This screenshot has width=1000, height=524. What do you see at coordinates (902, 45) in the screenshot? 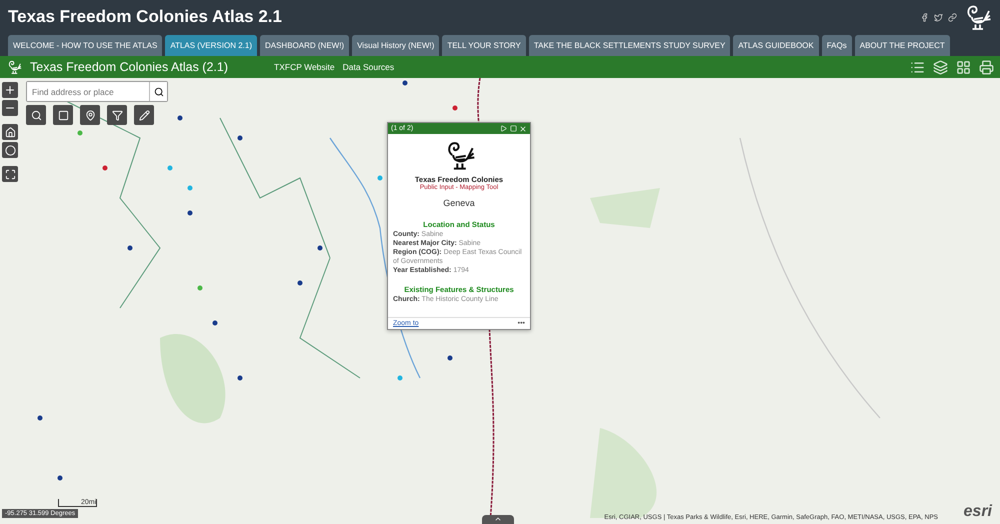
I see `nav-tab: ABOUT THE PROJECT` at bounding box center [902, 45].